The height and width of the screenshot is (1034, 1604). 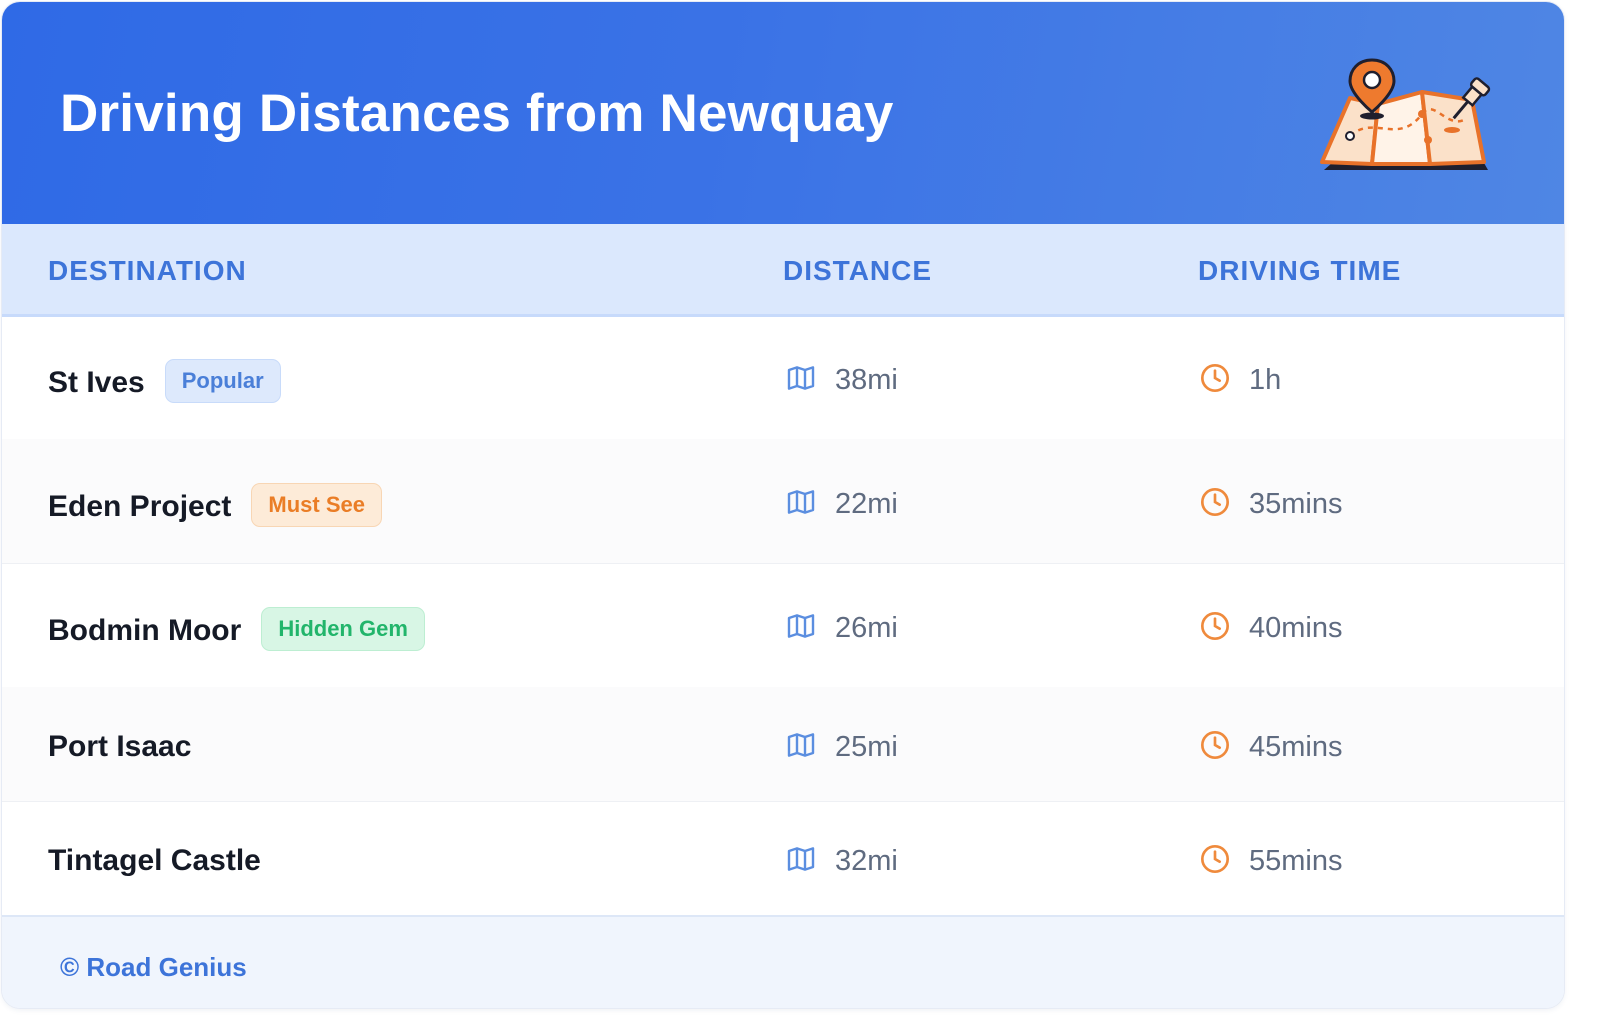 What do you see at coordinates (1296, 747) in the screenshot?
I see `time-value: 45mins` at bounding box center [1296, 747].